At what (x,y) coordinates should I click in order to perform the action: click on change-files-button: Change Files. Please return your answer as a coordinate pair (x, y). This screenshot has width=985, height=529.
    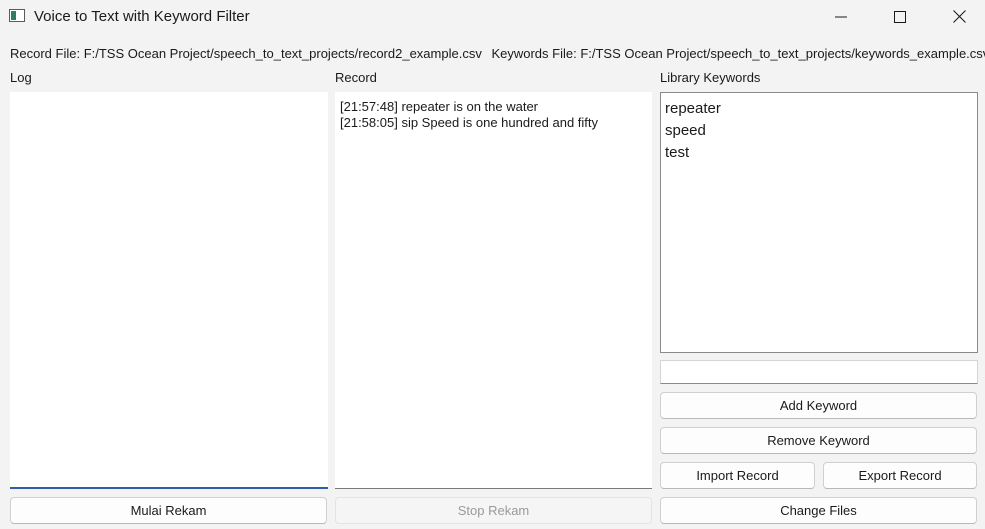
    Looking at the image, I should click on (818, 510).